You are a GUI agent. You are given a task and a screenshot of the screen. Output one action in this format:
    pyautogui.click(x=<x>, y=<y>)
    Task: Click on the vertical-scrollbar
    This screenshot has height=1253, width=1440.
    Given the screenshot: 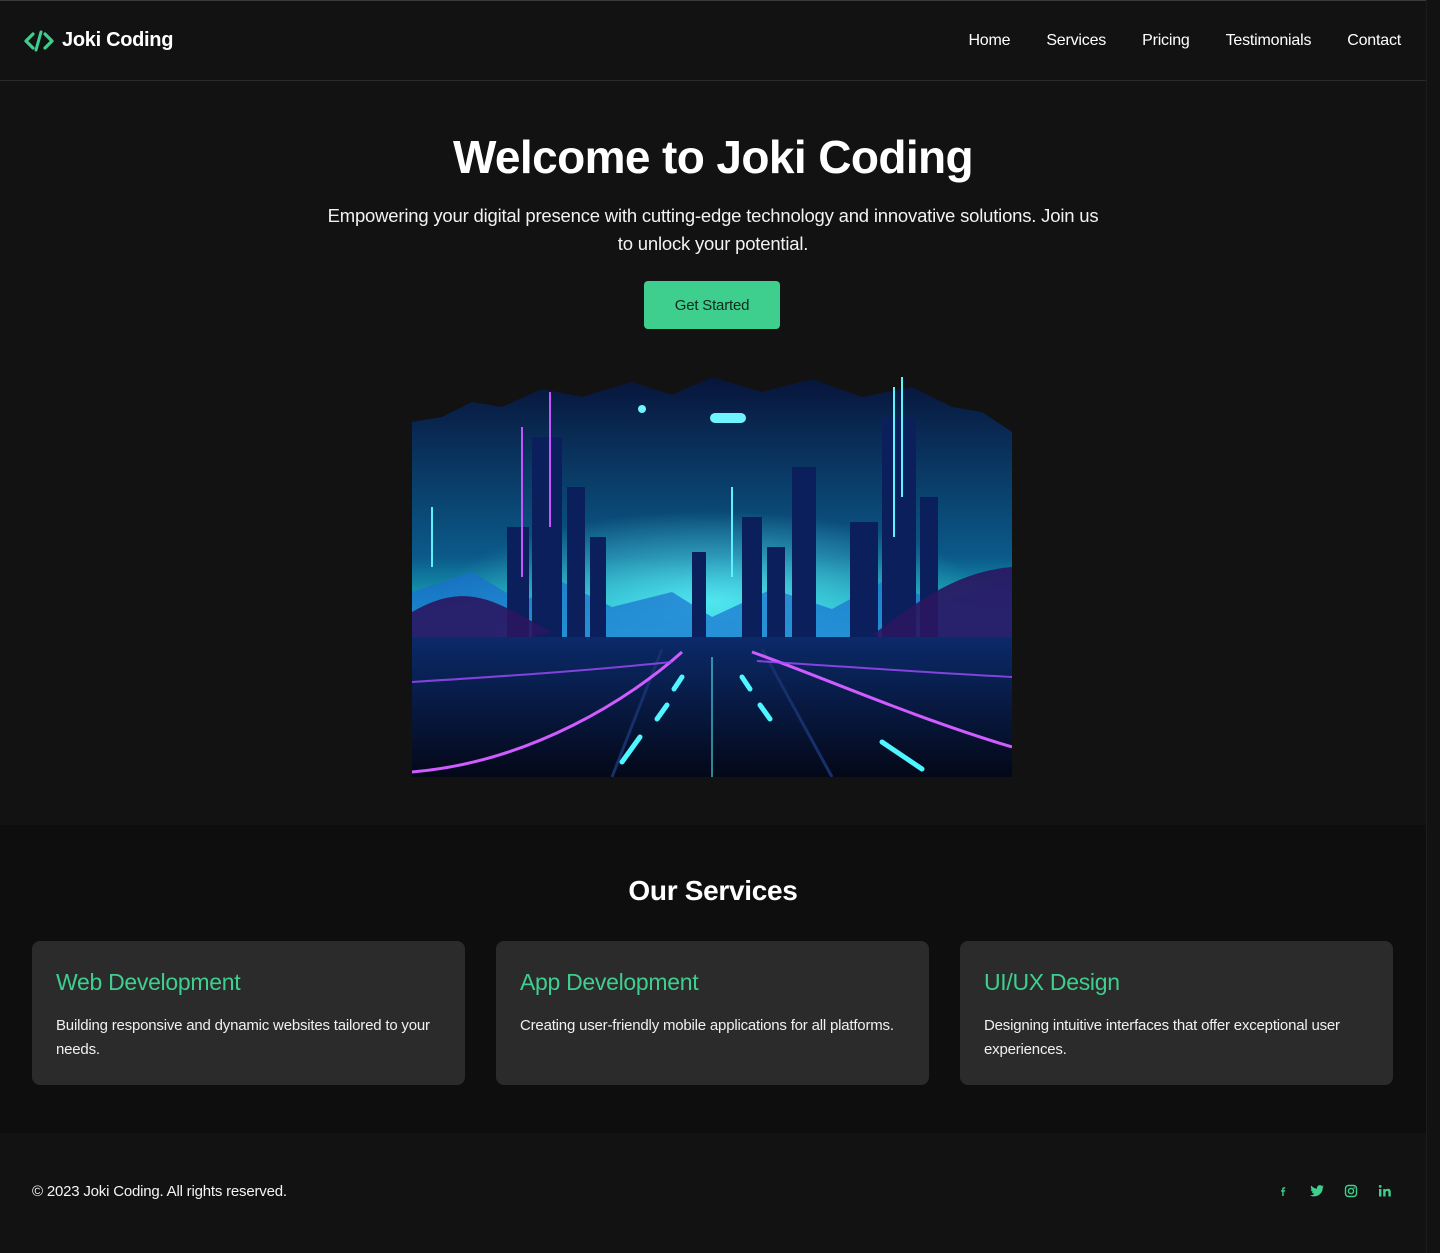 What is the action you would take?
    pyautogui.click(x=1433, y=626)
    